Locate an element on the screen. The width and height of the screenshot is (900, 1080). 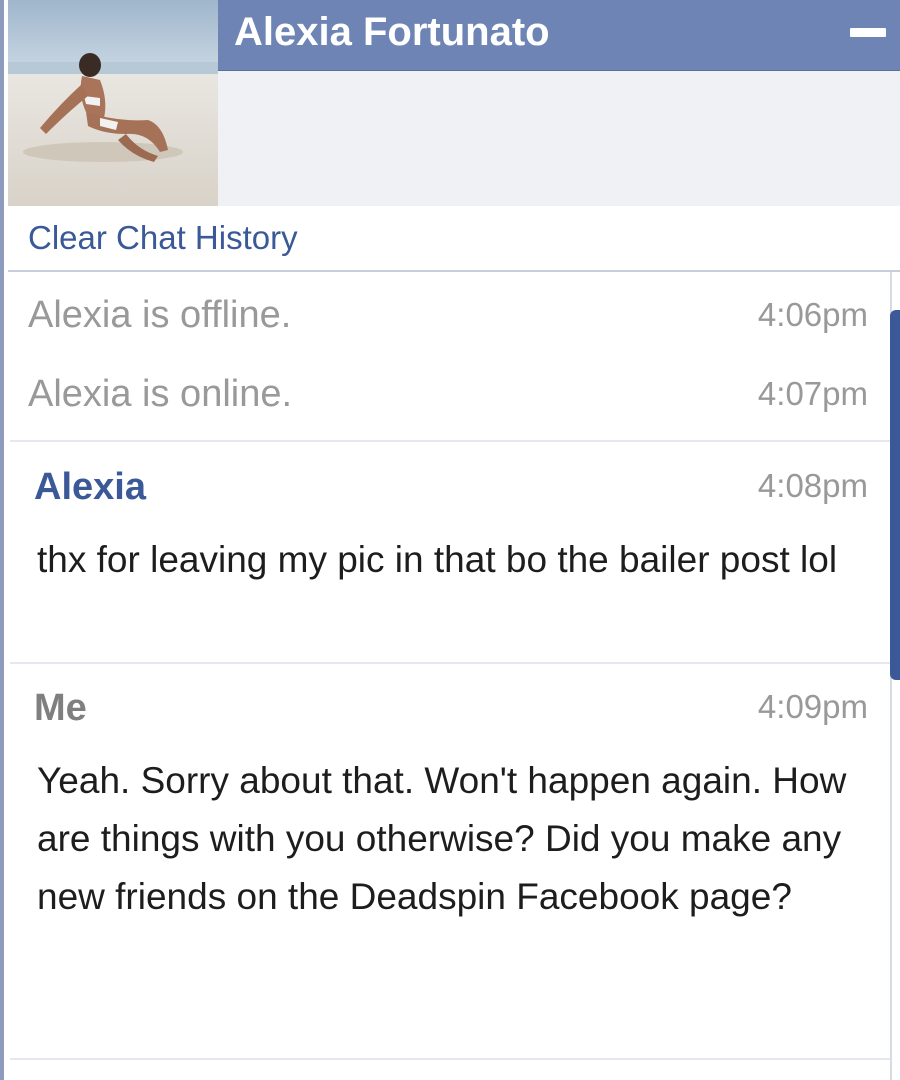
chat-titlebar: Alexia Fortunato is located at coordinates (559, 35).